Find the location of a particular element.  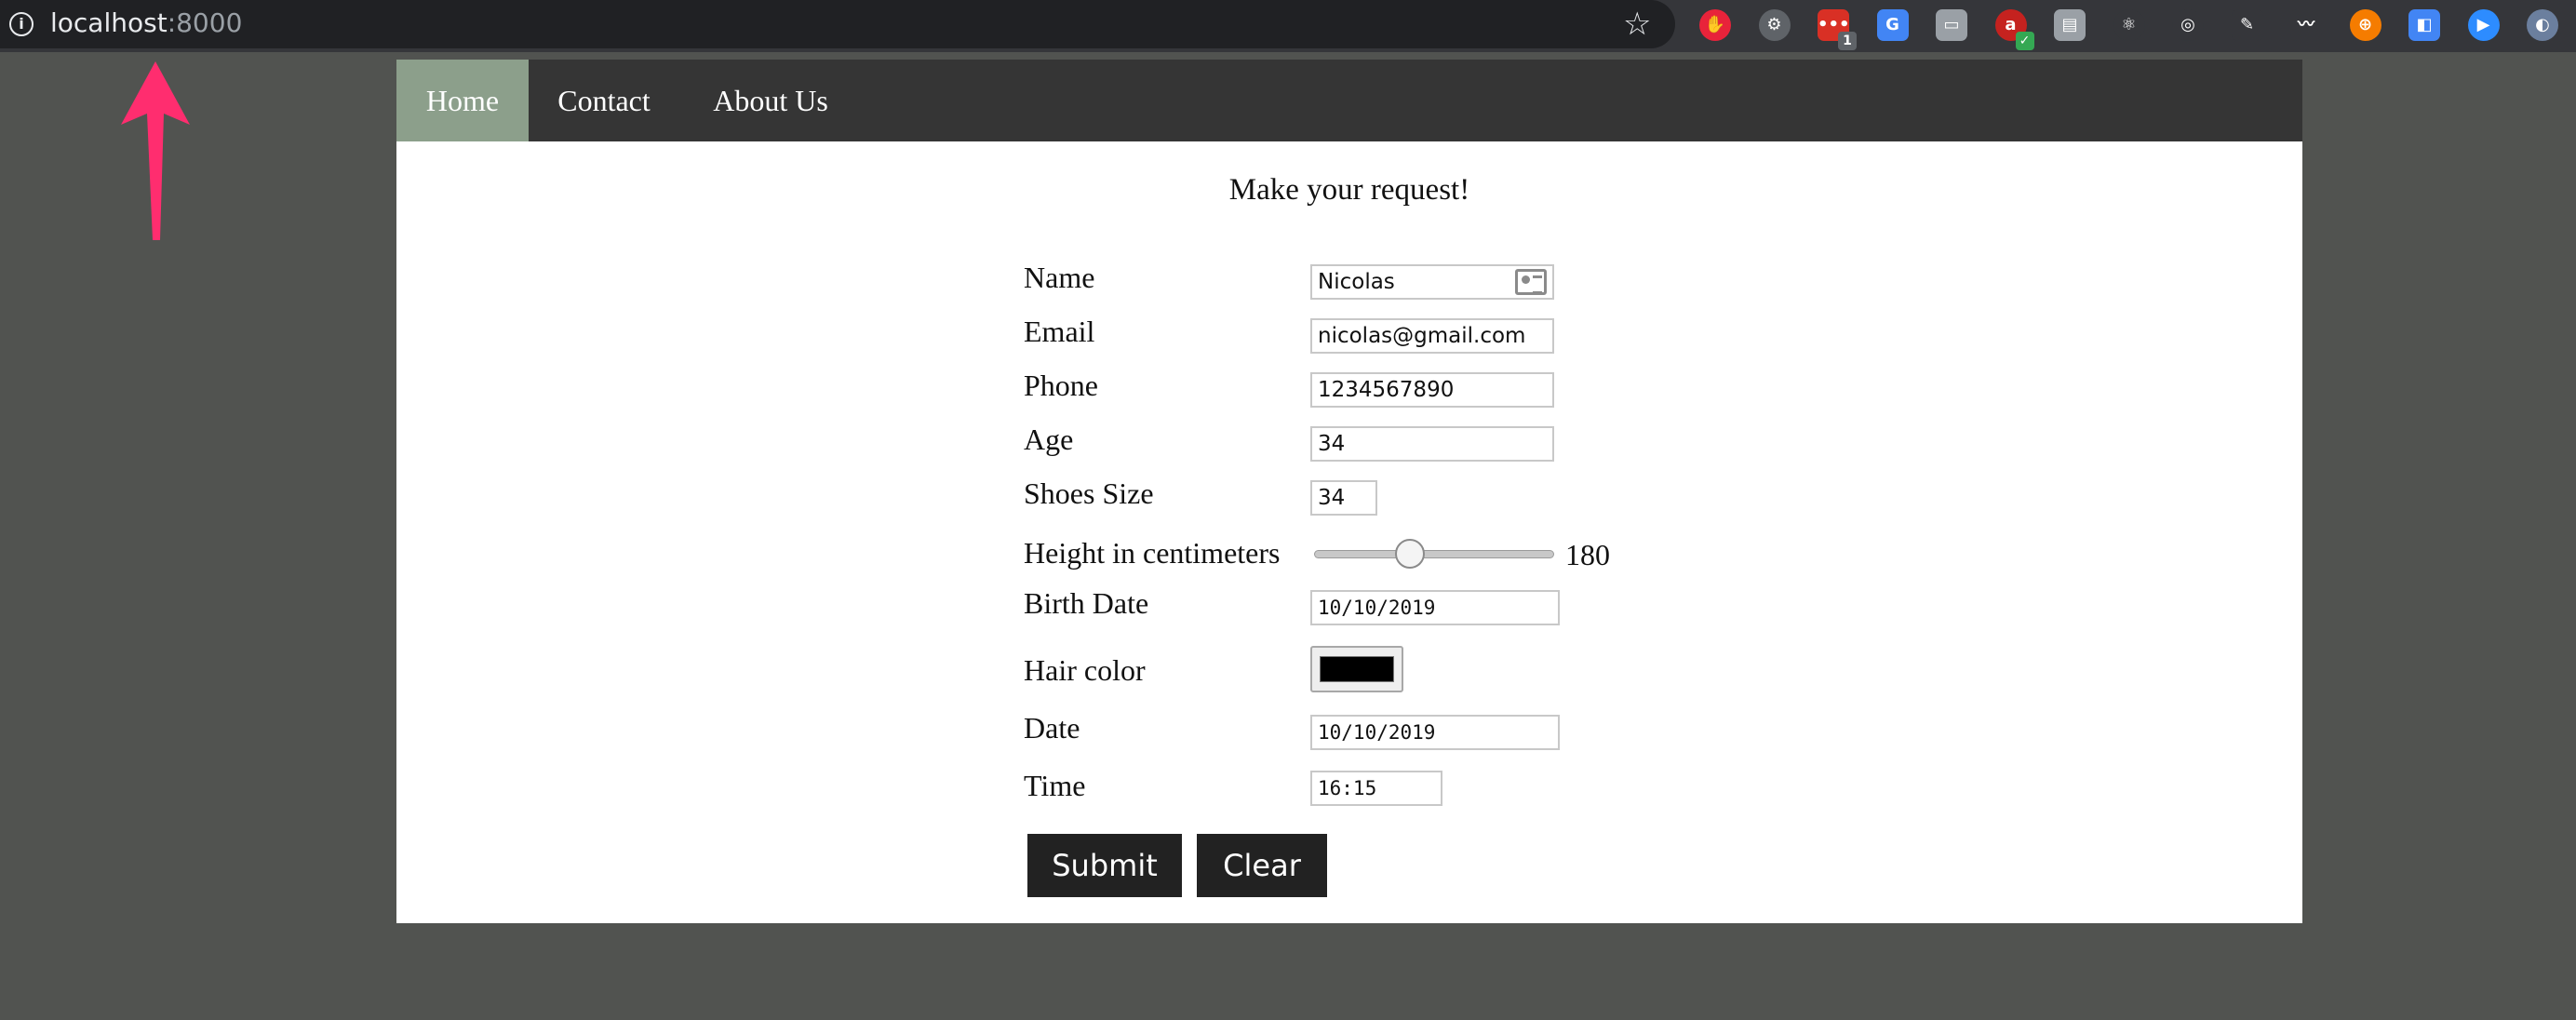

name-input: Nicolas is located at coordinates (1432, 282).